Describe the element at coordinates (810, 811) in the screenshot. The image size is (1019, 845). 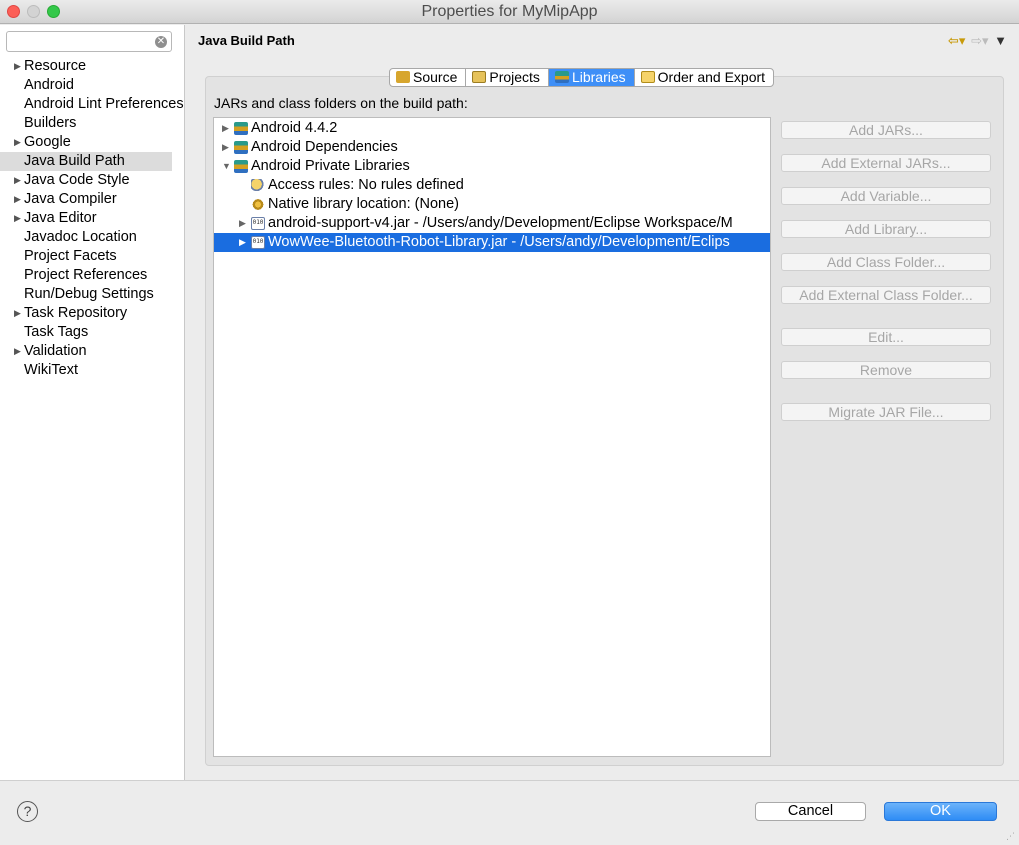
I see `cancel-button: Cancel` at that location.